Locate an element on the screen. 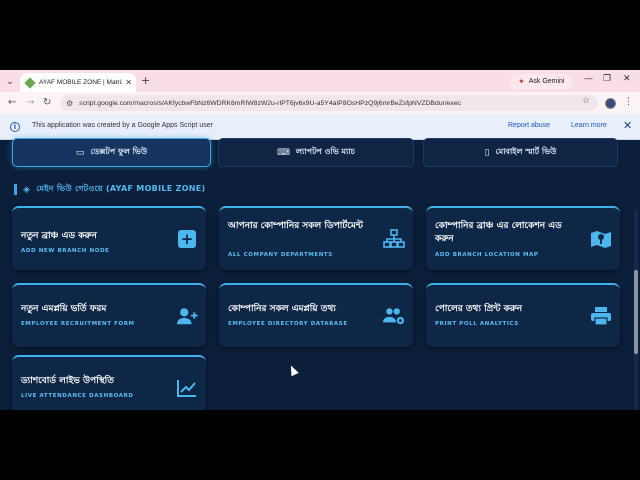 This screenshot has width=640, height=480. laptop-icon: ⌨ is located at coordinates (284, 152).